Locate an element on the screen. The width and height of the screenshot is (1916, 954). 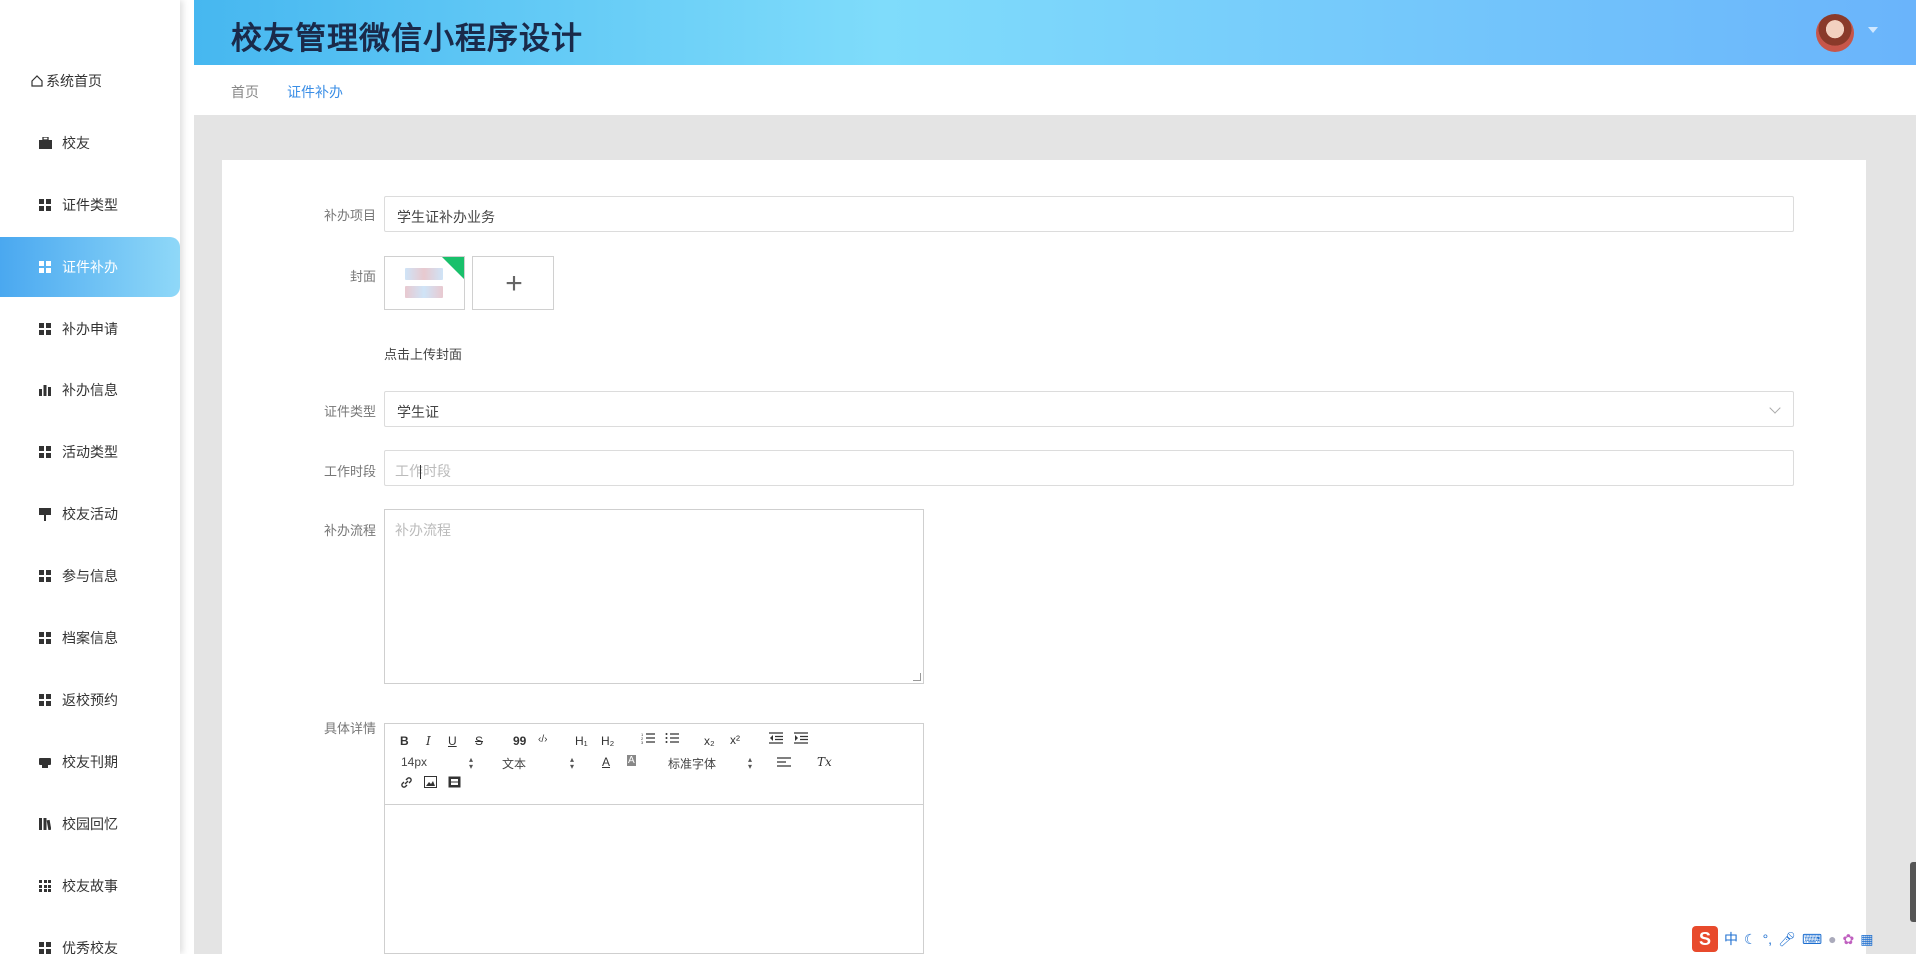
block-type-select: 文本 ▴ ▾ is located at coordinates (539, 763).